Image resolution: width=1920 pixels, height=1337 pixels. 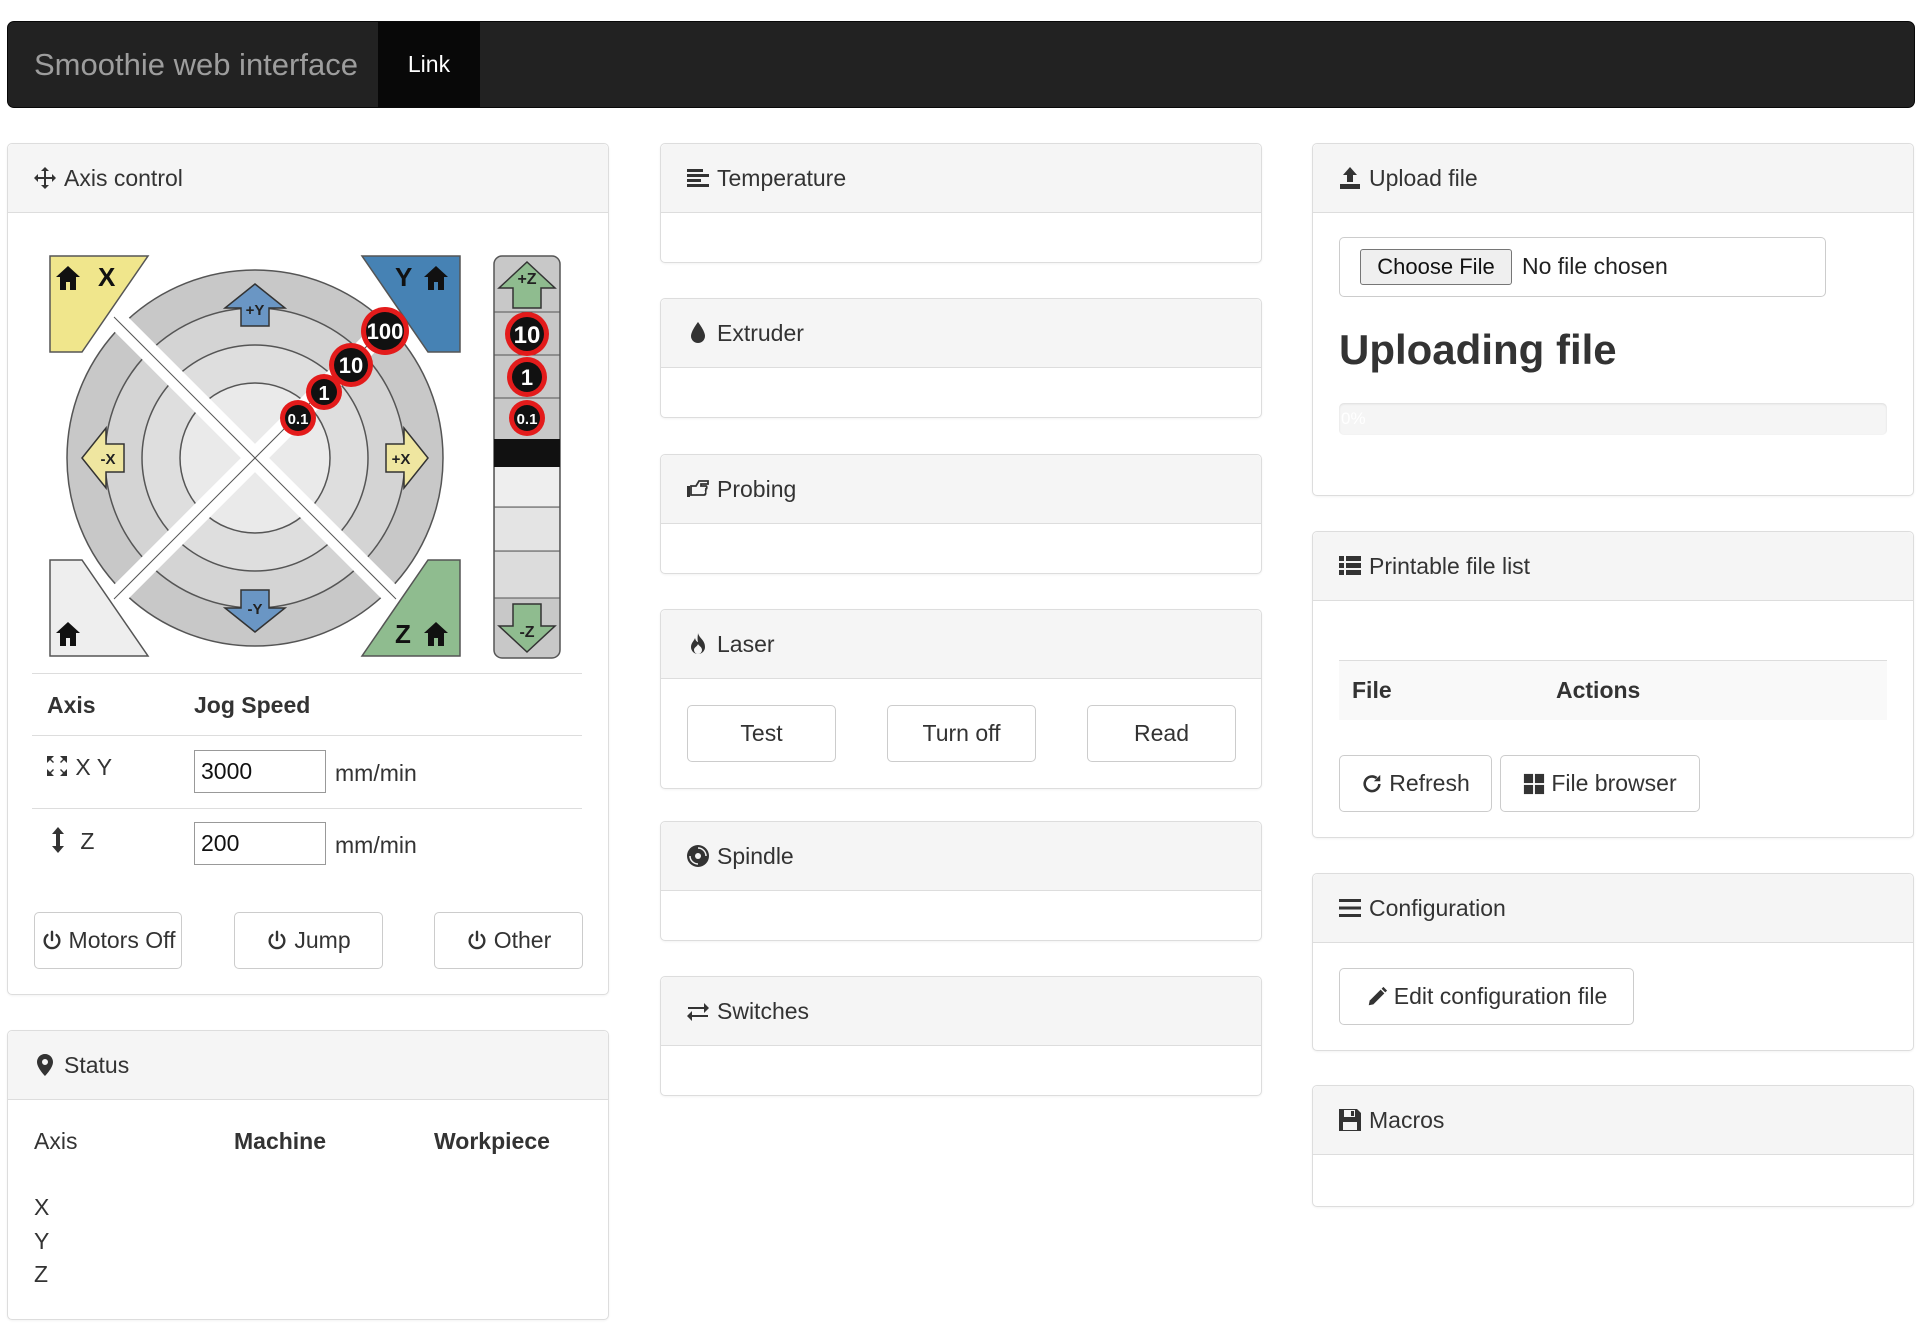 I want to click on status-axis-y: Y, so click(x=42, y=1241).